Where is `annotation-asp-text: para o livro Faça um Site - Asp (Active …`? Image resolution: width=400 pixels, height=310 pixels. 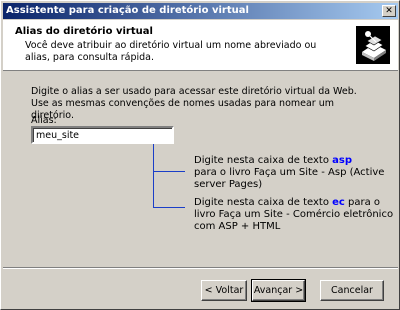
annotation-asp-text: para o livro Faça um Site - Asp (Active … is located at coordinates (289, 178).